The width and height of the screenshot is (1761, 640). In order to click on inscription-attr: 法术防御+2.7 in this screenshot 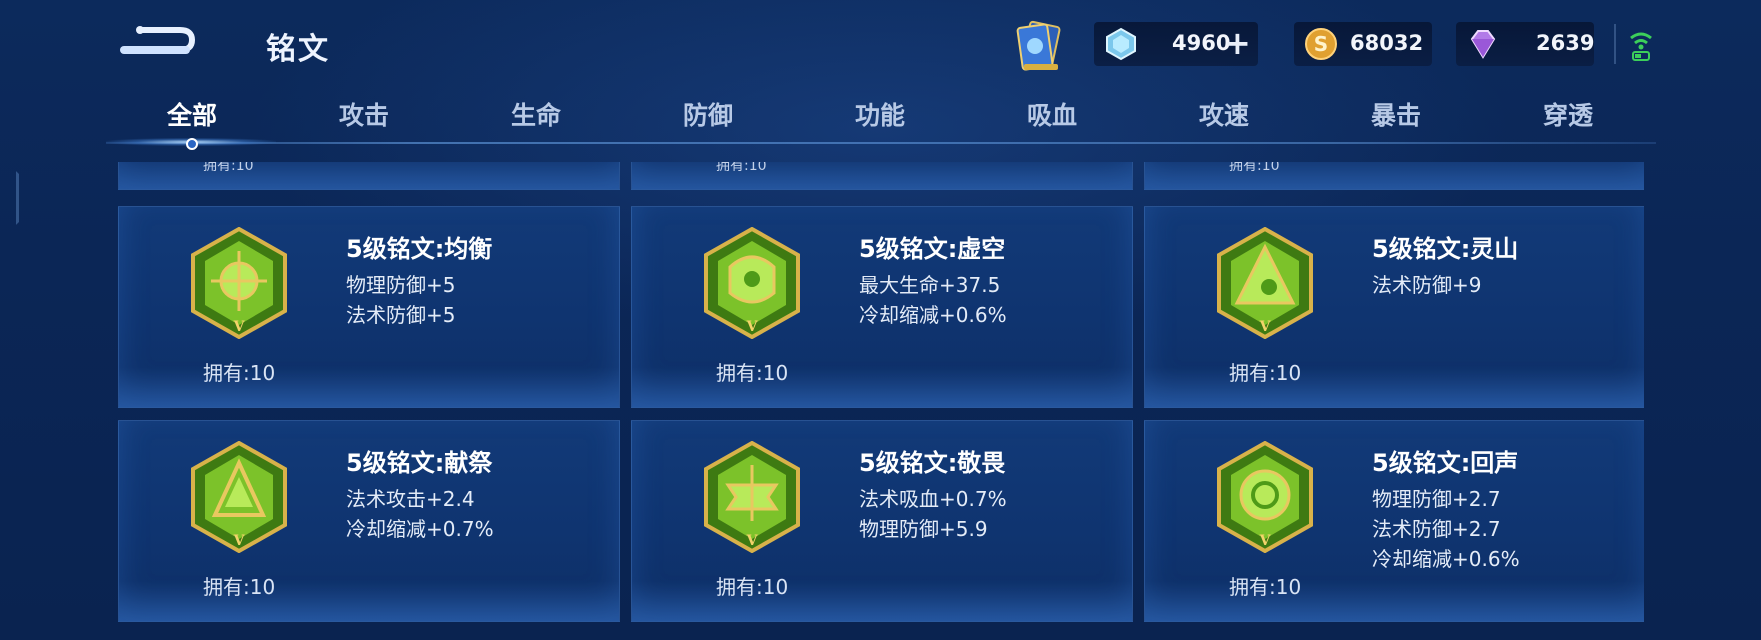, I will do `click(1436, 529)`.